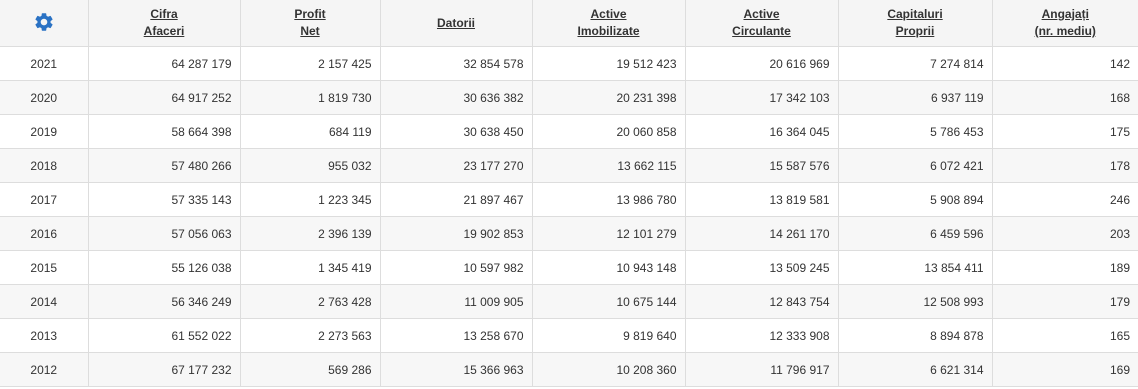  Describe the element at coordinates (1065, 131) in the screenshot. I see `angajati-cell: 175` at that location.